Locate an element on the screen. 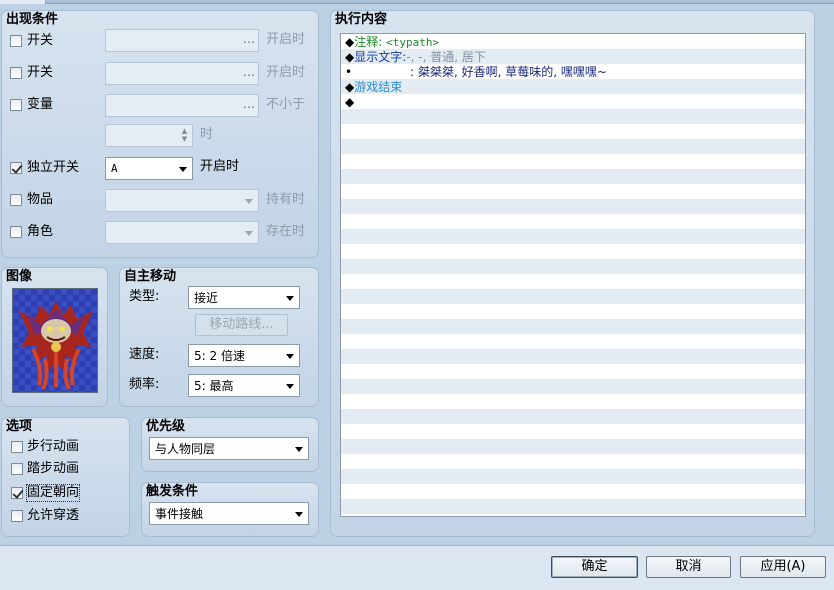 The width and height of the screenshot is (834, 590). through-label: 允许穿透 is located at coordinates (53, 515).